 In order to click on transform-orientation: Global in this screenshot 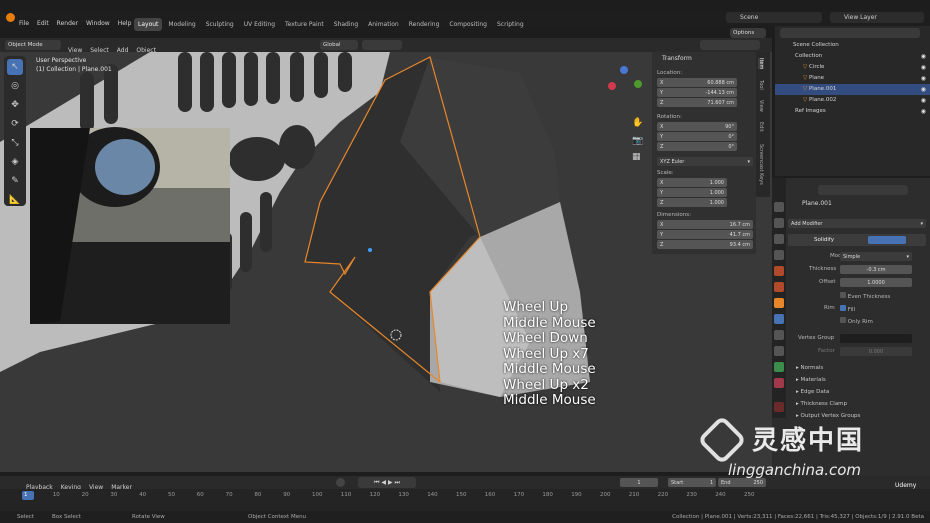, I will do `click(339, 45)`.